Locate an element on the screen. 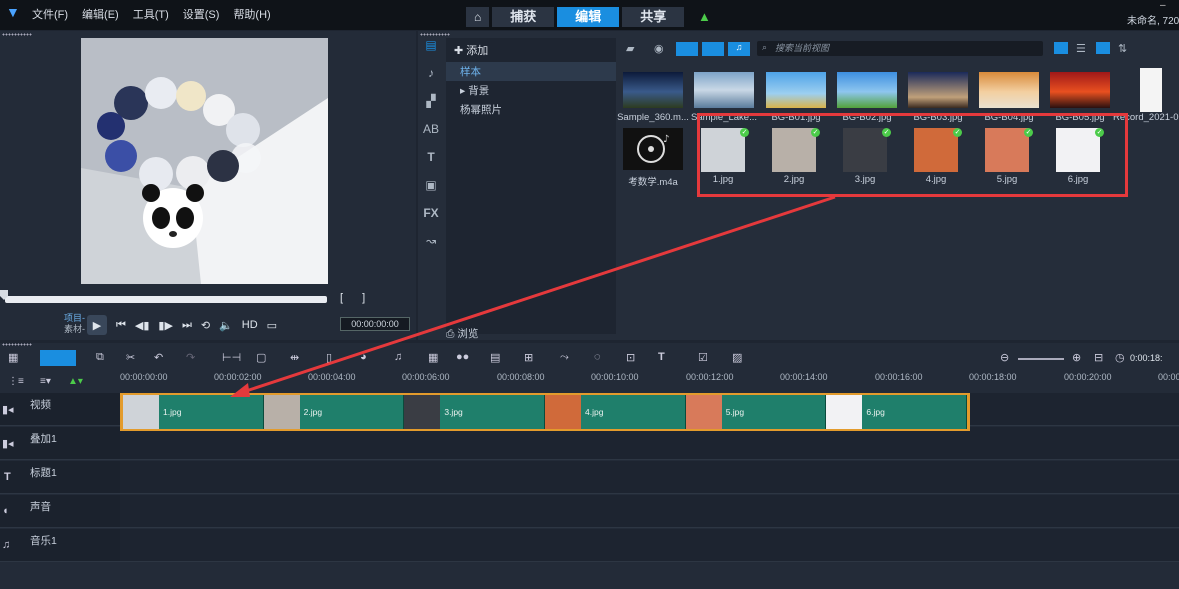 The width and height of the screenshot is (1179, 589). mode-clip: 素材- is located at coordinates (74, 329).